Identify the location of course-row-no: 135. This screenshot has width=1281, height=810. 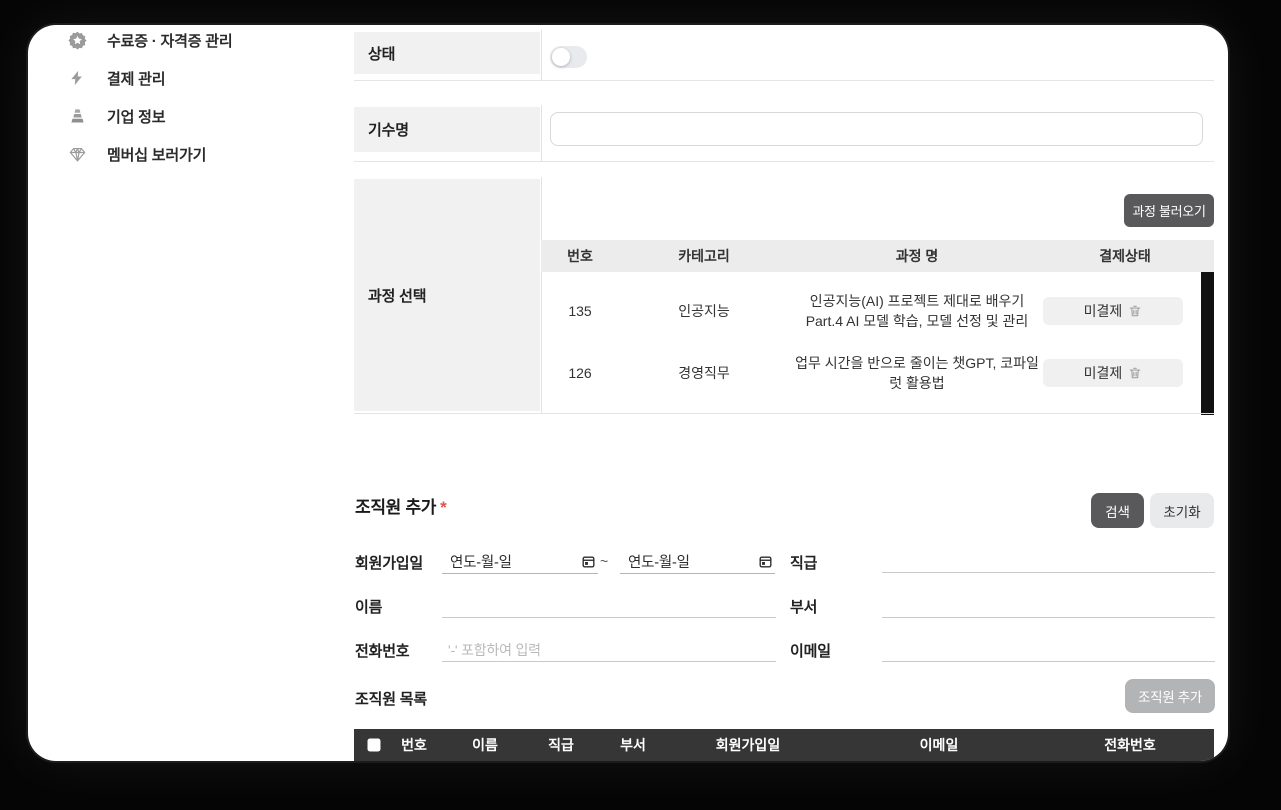
(580, 311).